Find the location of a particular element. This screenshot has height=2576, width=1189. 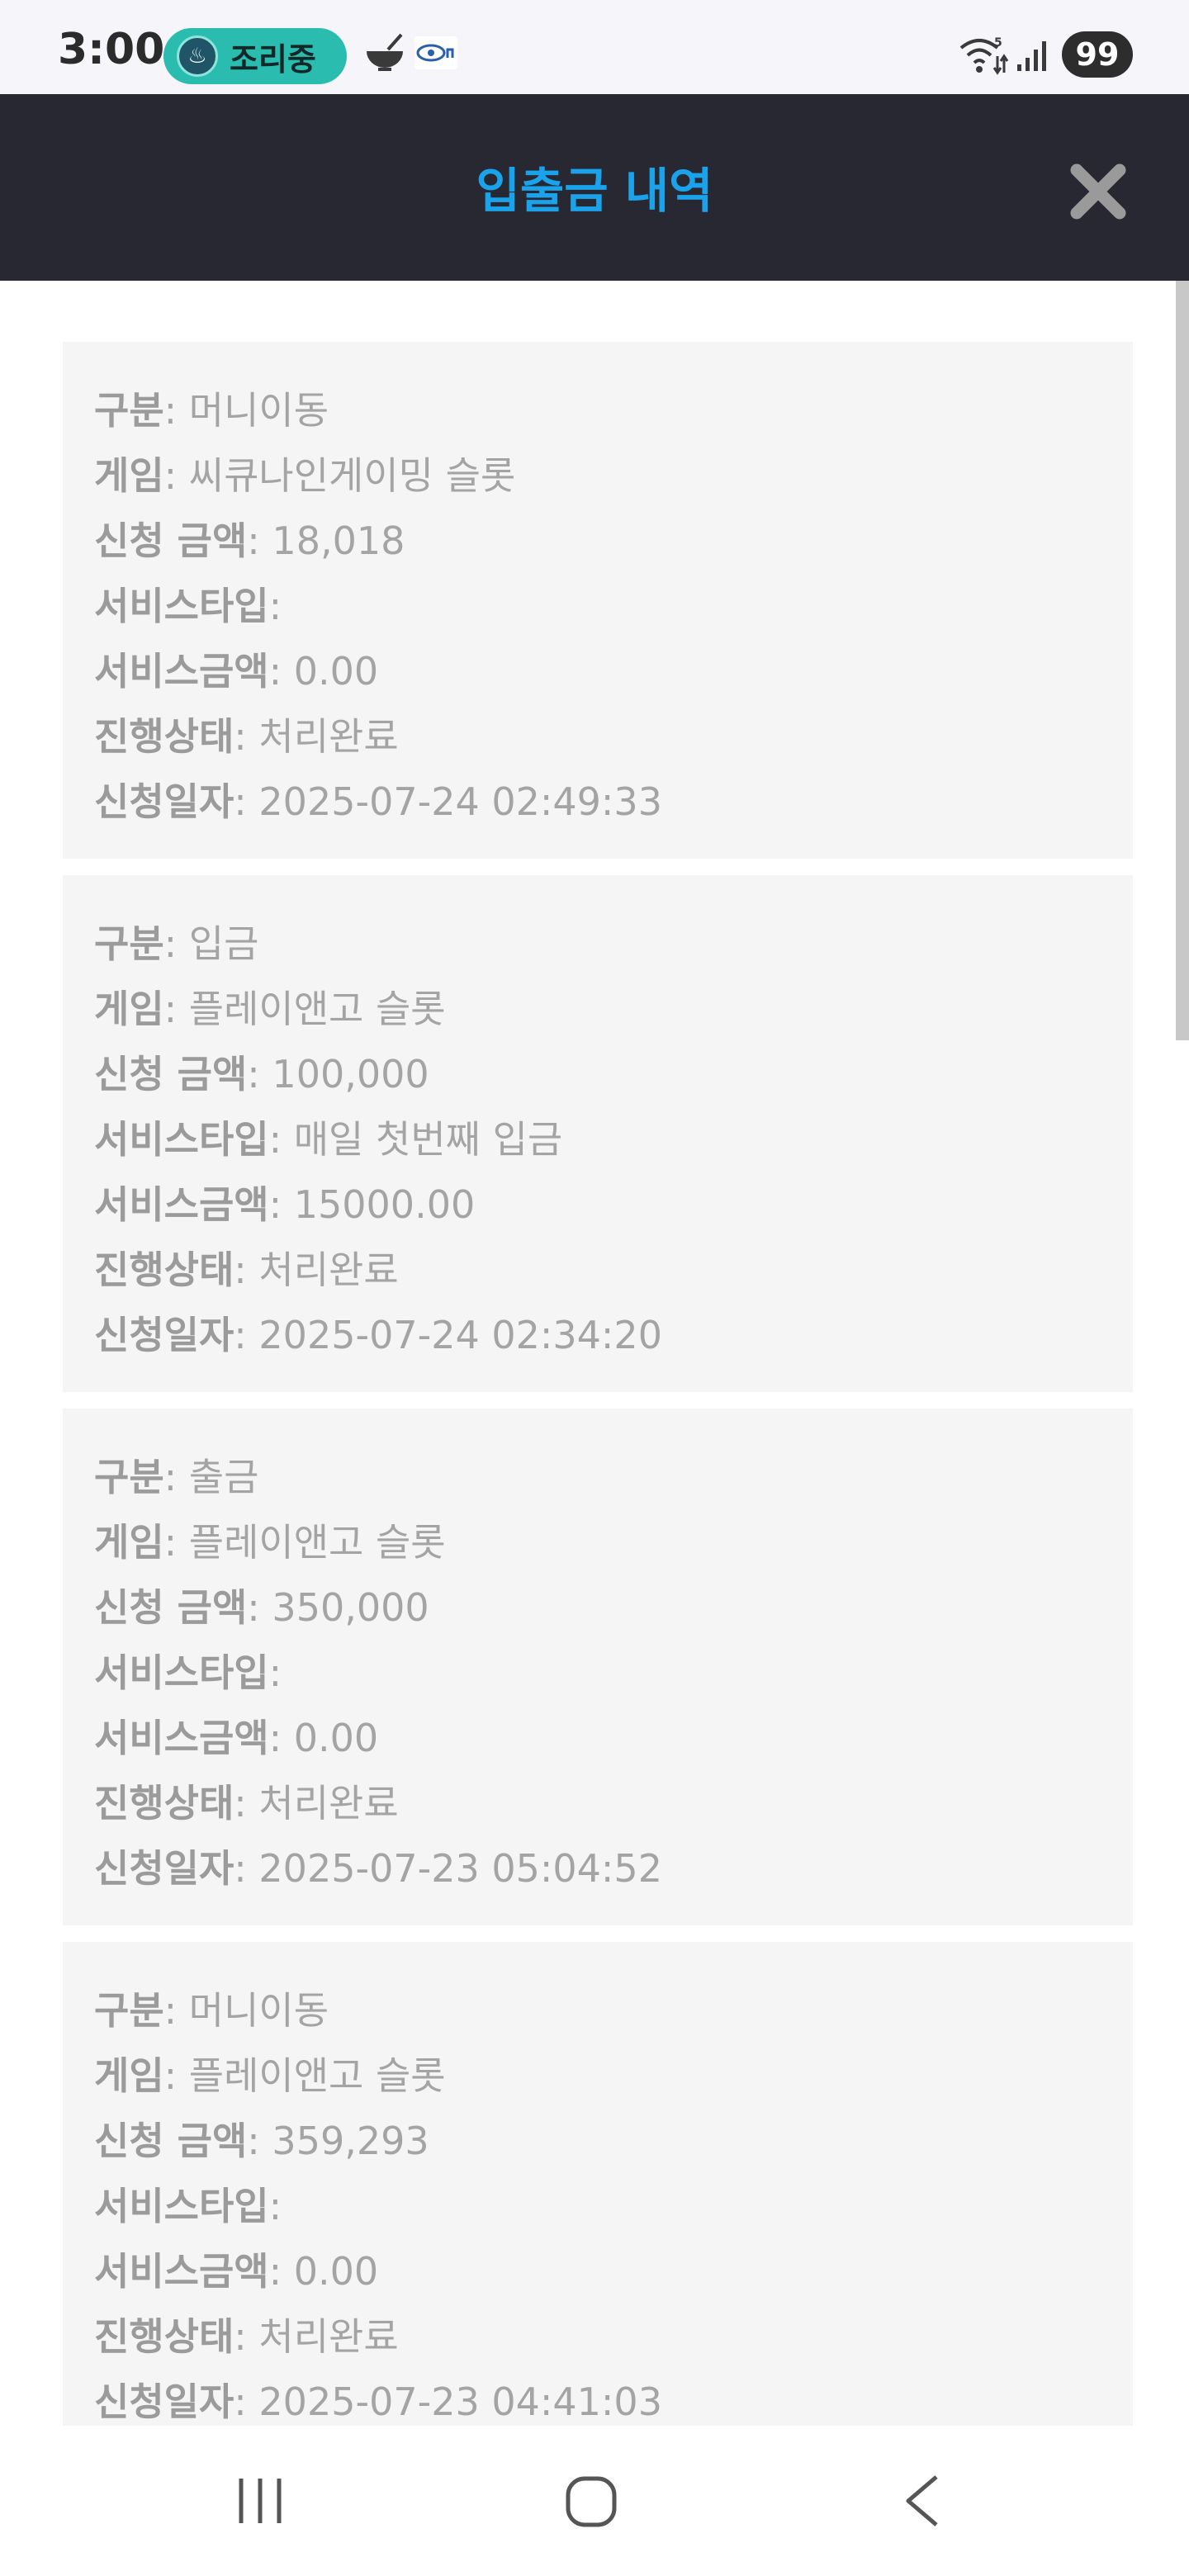

date-row: 신청일자: 2025-07-23 04:41:03 is located at coordinates (597, 2398).